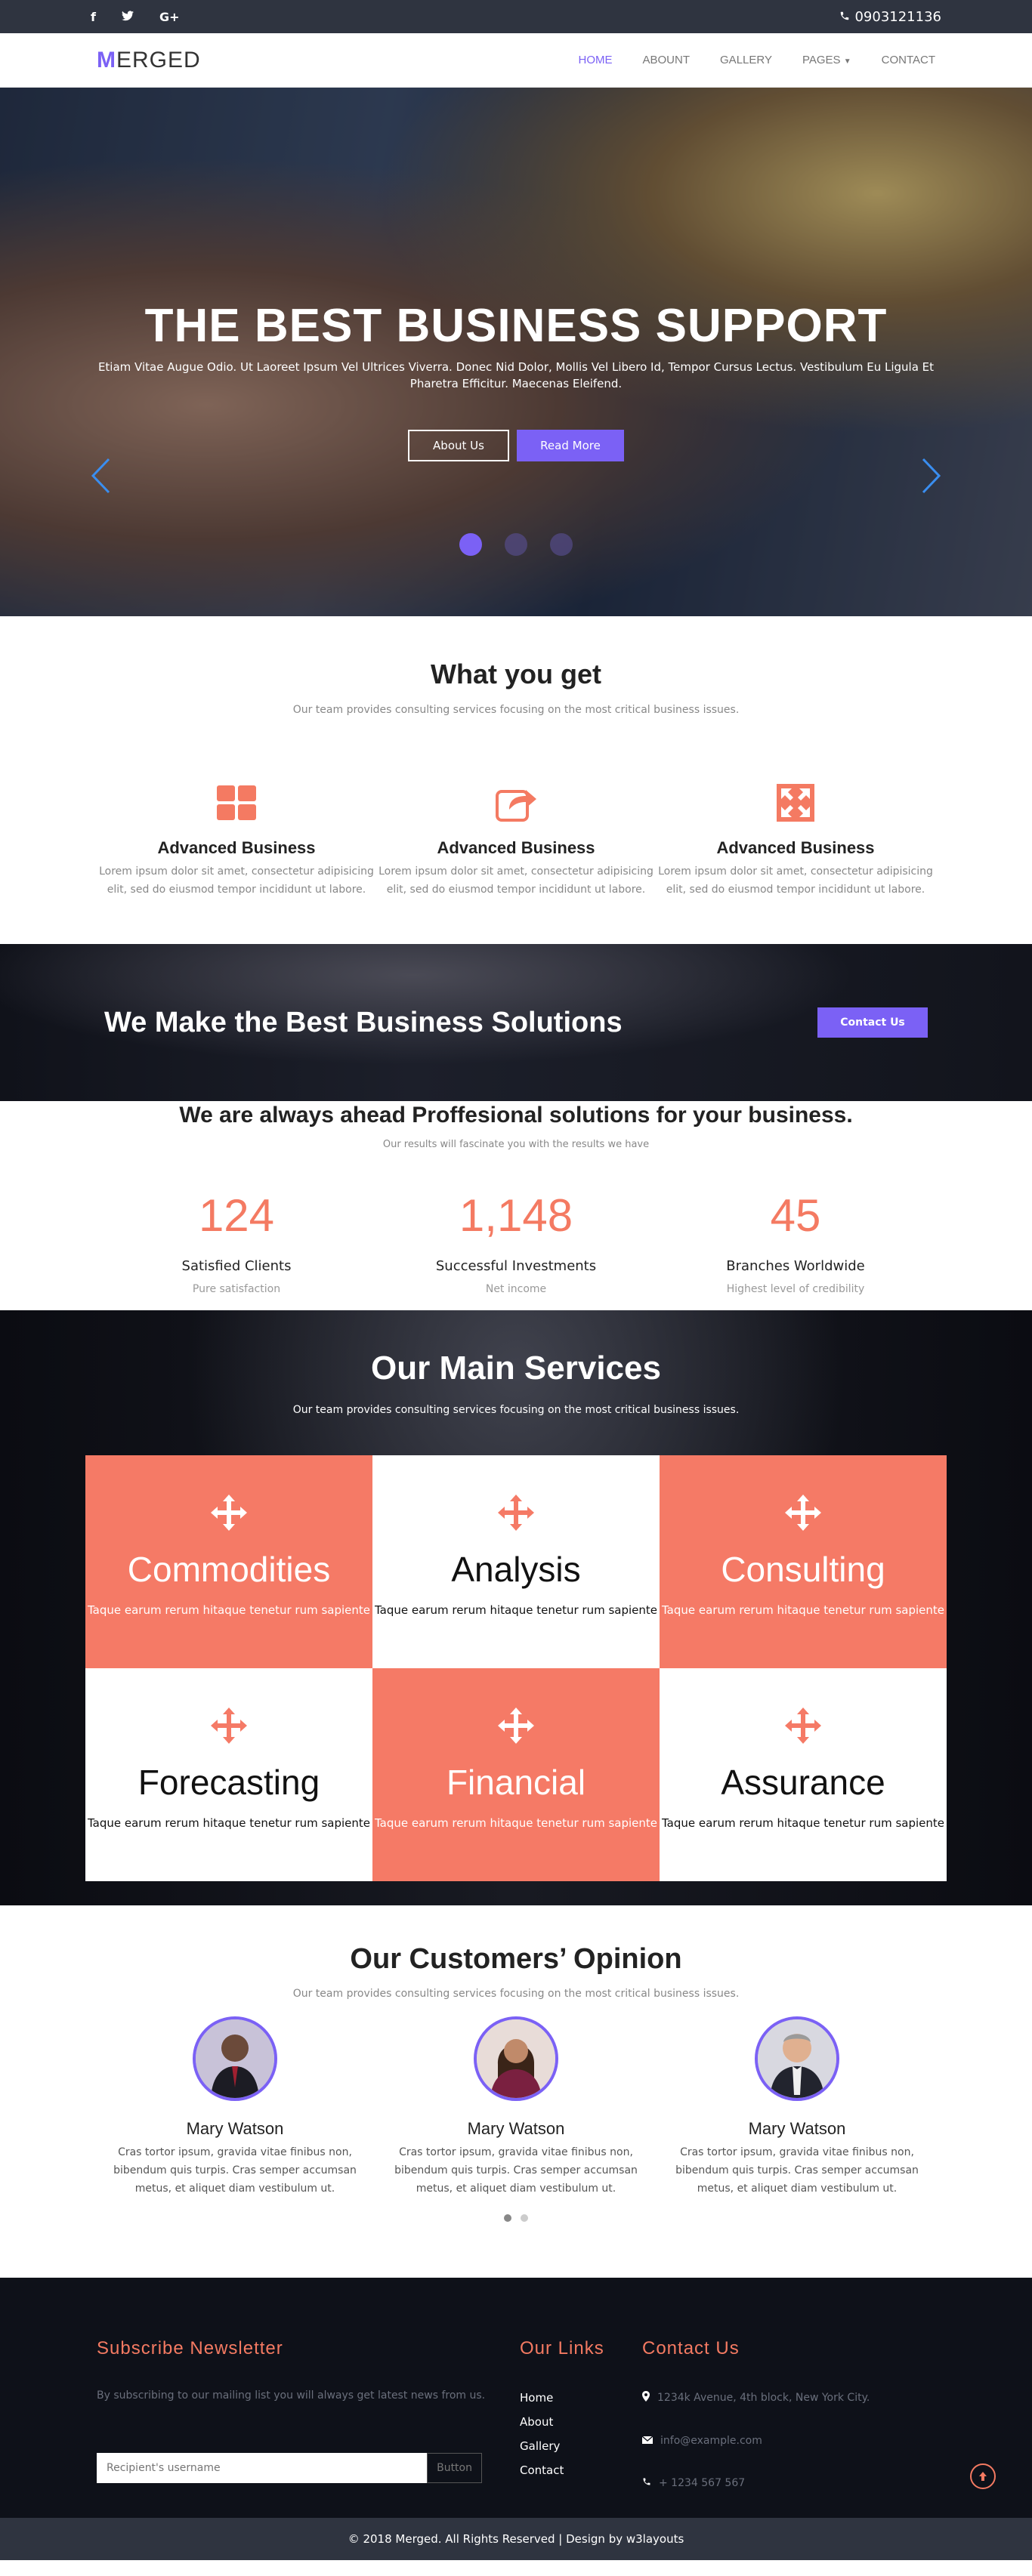 The image size is (1032, 2576). I want to click on service-title: Forecasting, so click(228, 1782).